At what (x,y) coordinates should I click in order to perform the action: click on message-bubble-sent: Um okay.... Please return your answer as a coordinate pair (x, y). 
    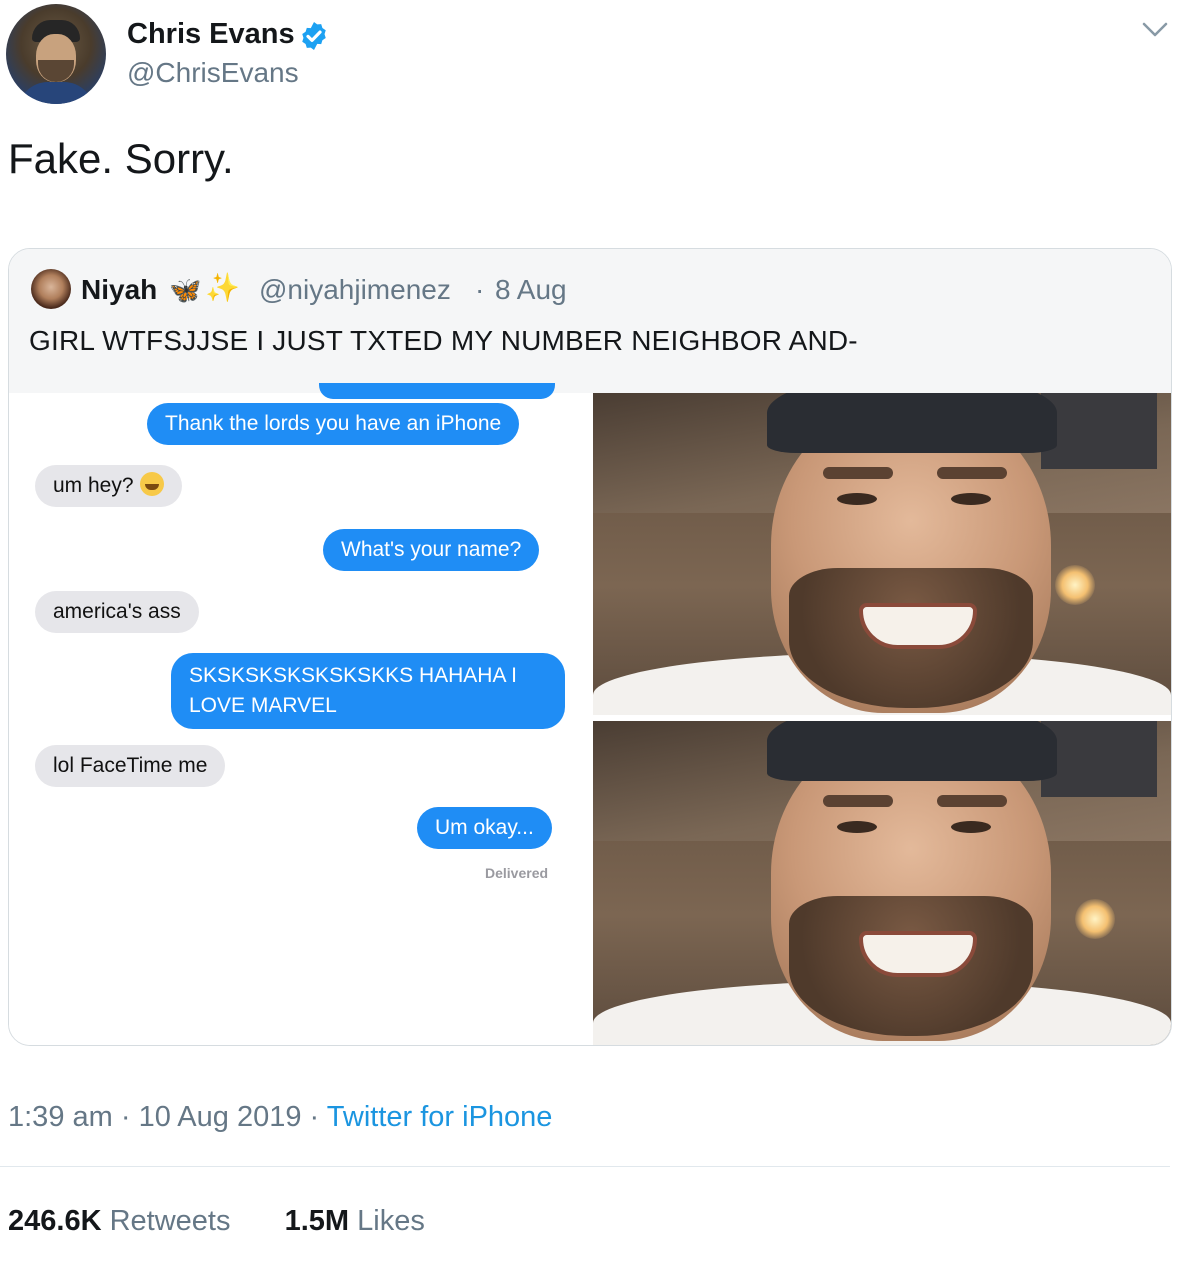
    Looking at the image, I should click on (484, 828).